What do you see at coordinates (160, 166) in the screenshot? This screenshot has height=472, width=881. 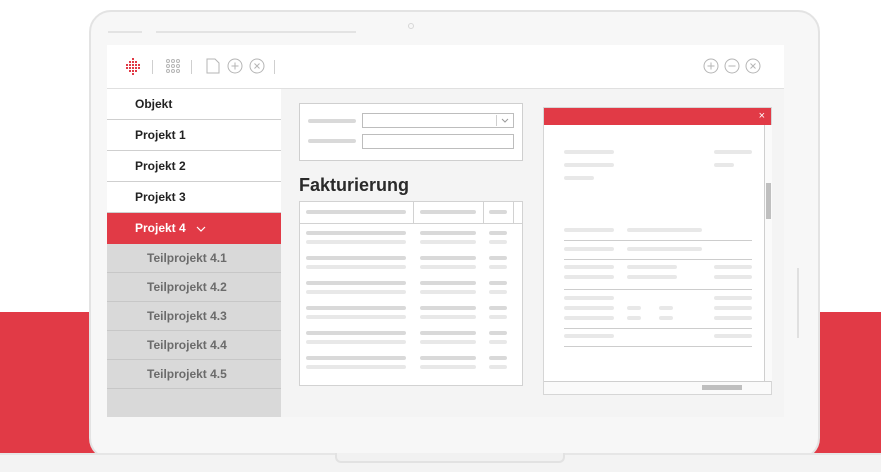 I see `sidebar-item-label: Projekt 2` at bounding box center [160, 166].